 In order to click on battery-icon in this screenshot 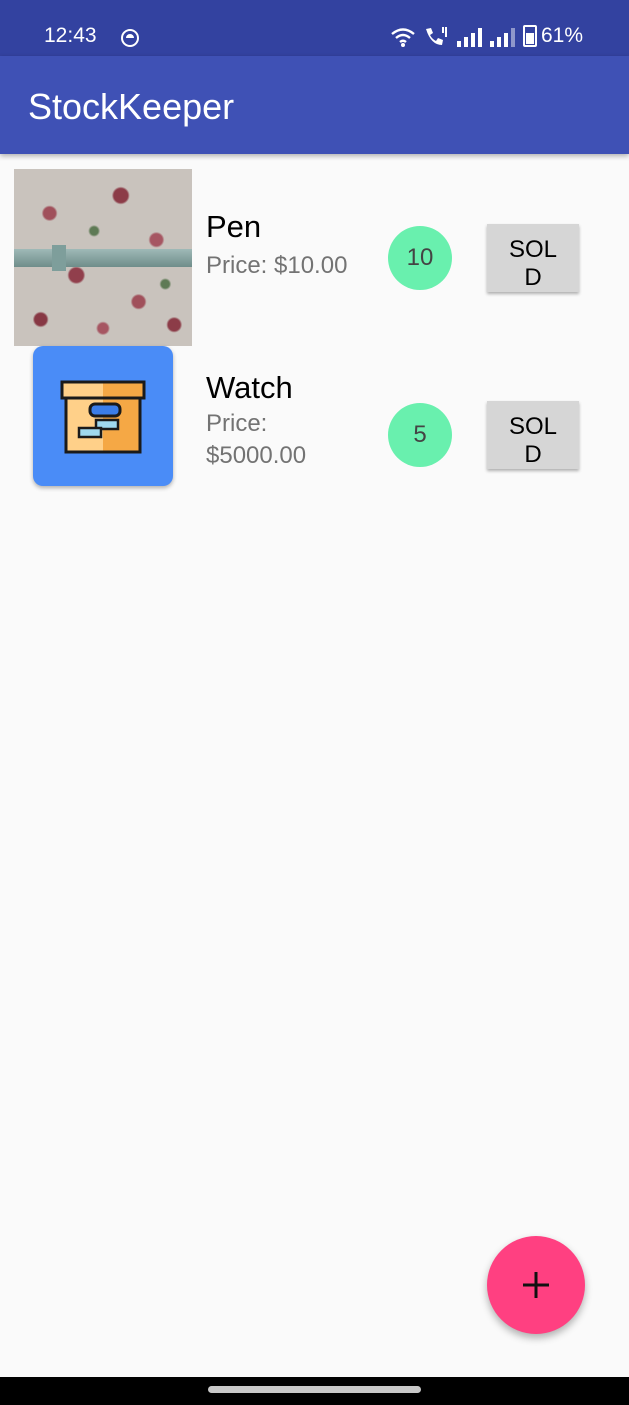, I will do `click(529, 36)`.